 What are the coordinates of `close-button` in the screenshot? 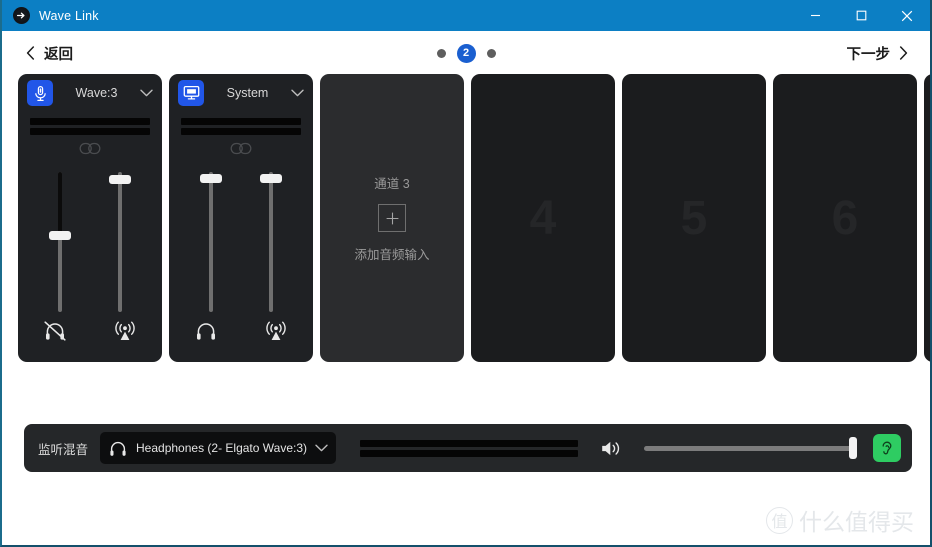 It's located at (907, 15).